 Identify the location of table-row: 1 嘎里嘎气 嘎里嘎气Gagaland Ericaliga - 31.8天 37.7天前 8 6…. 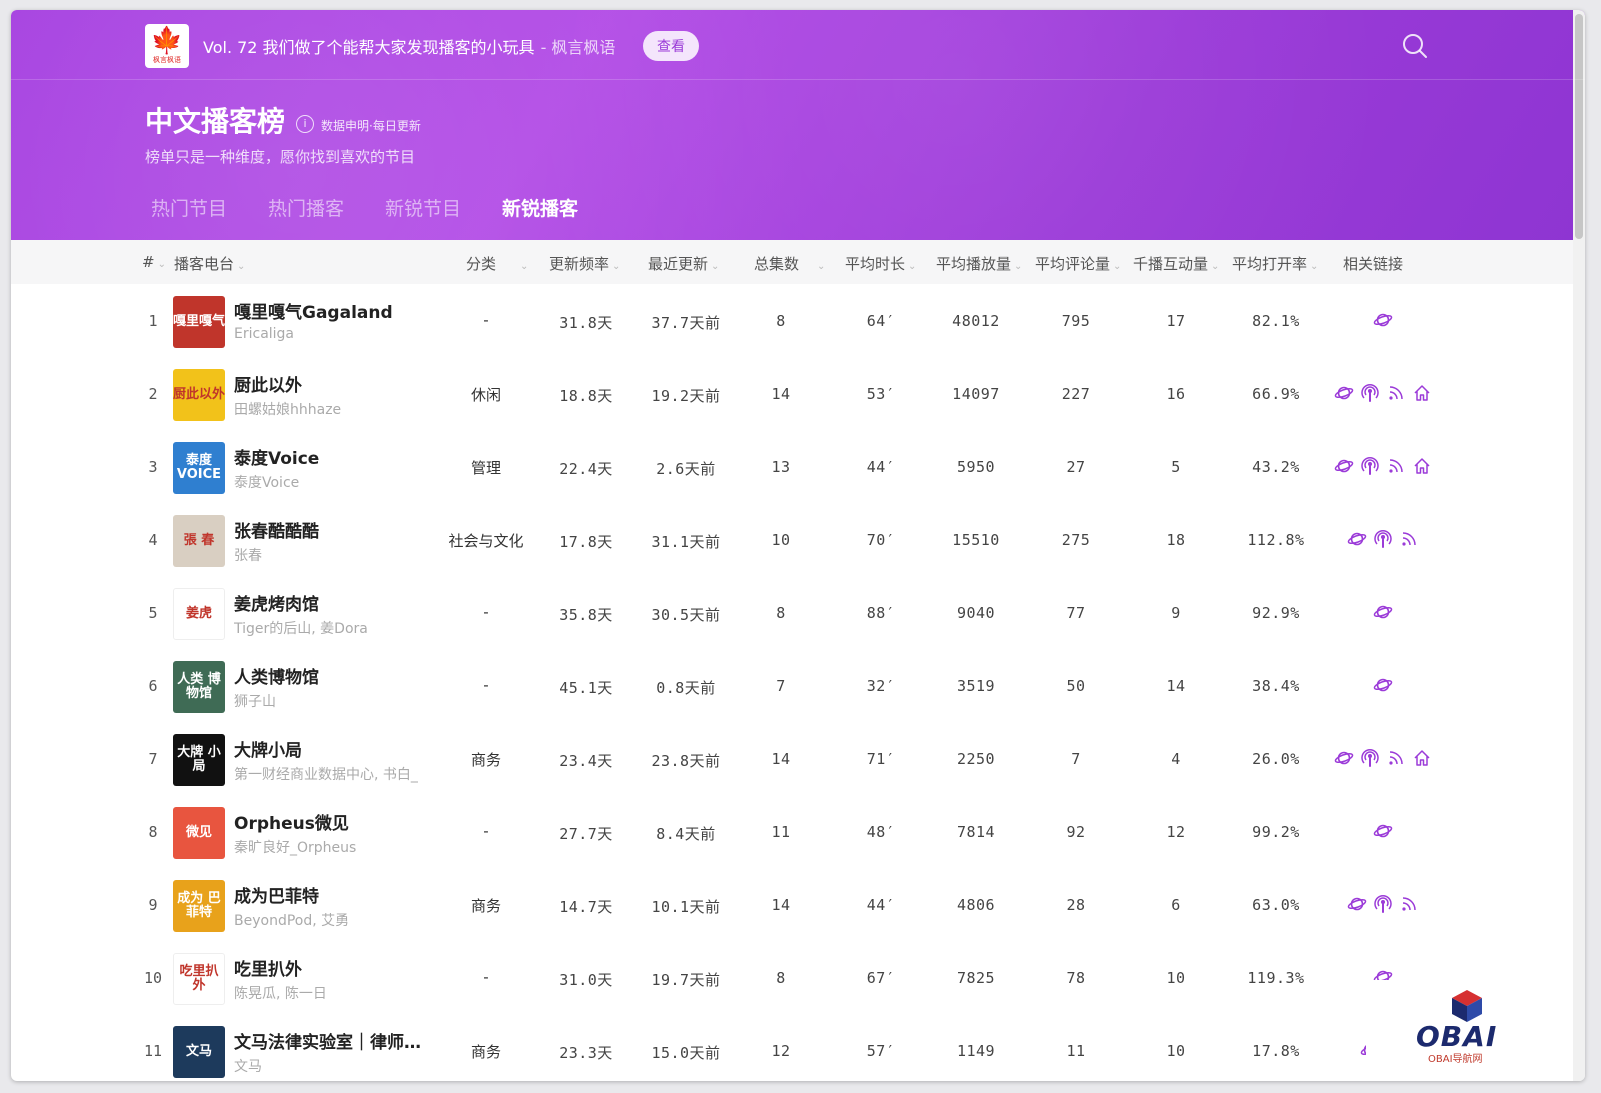
(798, 320).